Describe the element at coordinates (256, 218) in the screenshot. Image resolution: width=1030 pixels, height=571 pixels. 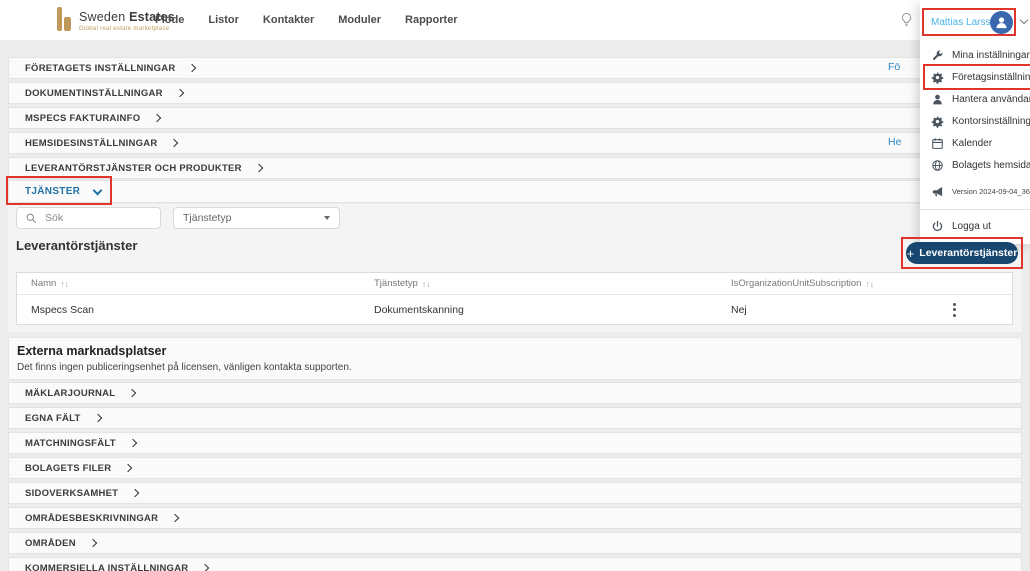
I see `service-type-select: Tjänstetyp` at that location.